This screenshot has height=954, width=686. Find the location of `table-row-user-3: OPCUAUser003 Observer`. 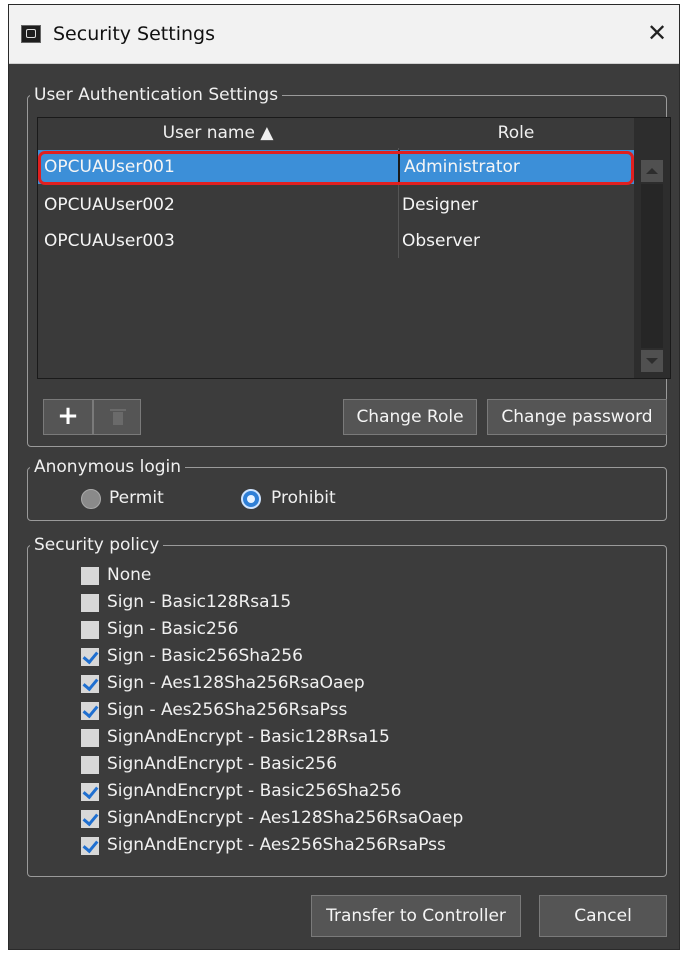

table-row-user-3: OPCUAUser003 Observer is located at coordinates (336, 241).